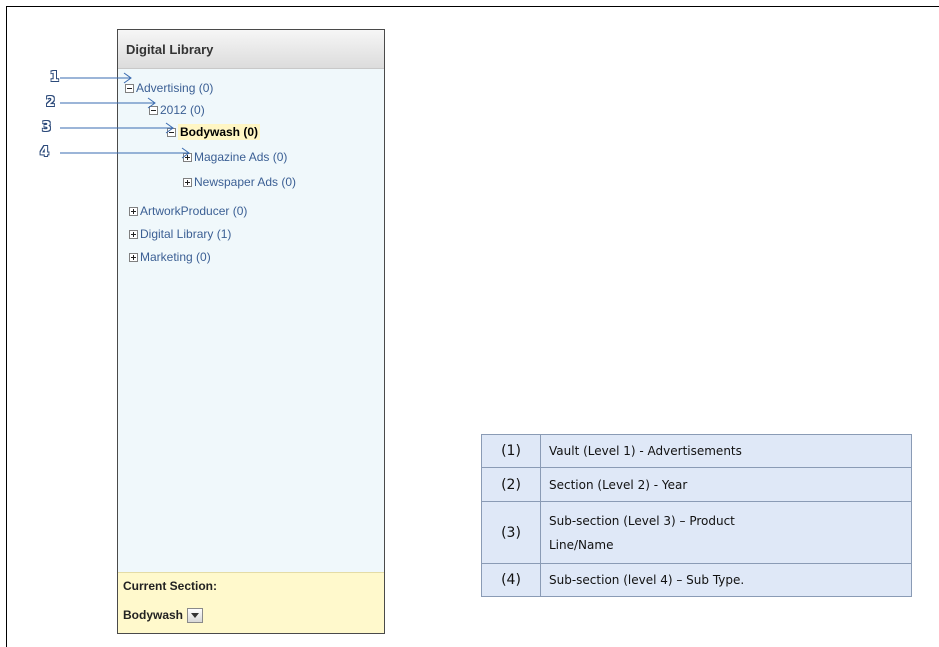  What do you see at coordinates (153, 615) in the screenshot?
I see `current-section-value: Bodywash` at bounding box center [153, 615].